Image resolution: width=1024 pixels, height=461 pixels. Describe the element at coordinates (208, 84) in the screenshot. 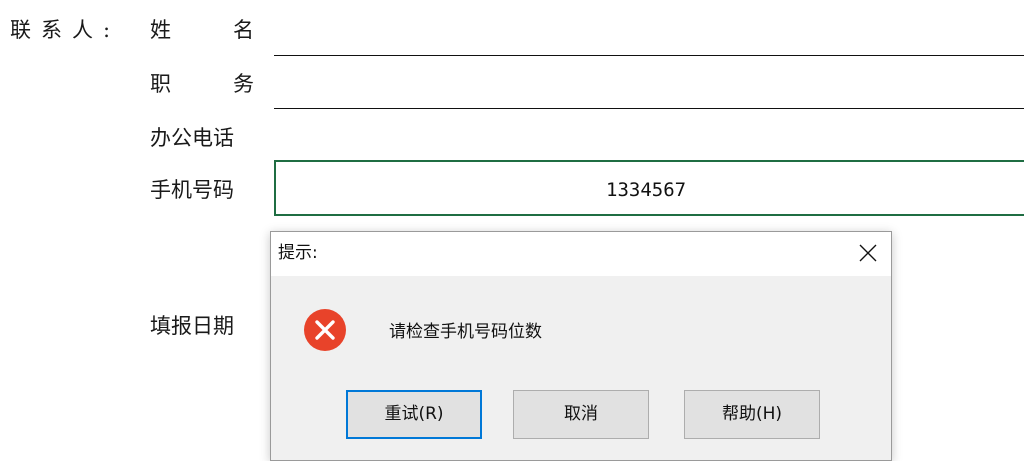

I see `title-label: 职务` at that location.